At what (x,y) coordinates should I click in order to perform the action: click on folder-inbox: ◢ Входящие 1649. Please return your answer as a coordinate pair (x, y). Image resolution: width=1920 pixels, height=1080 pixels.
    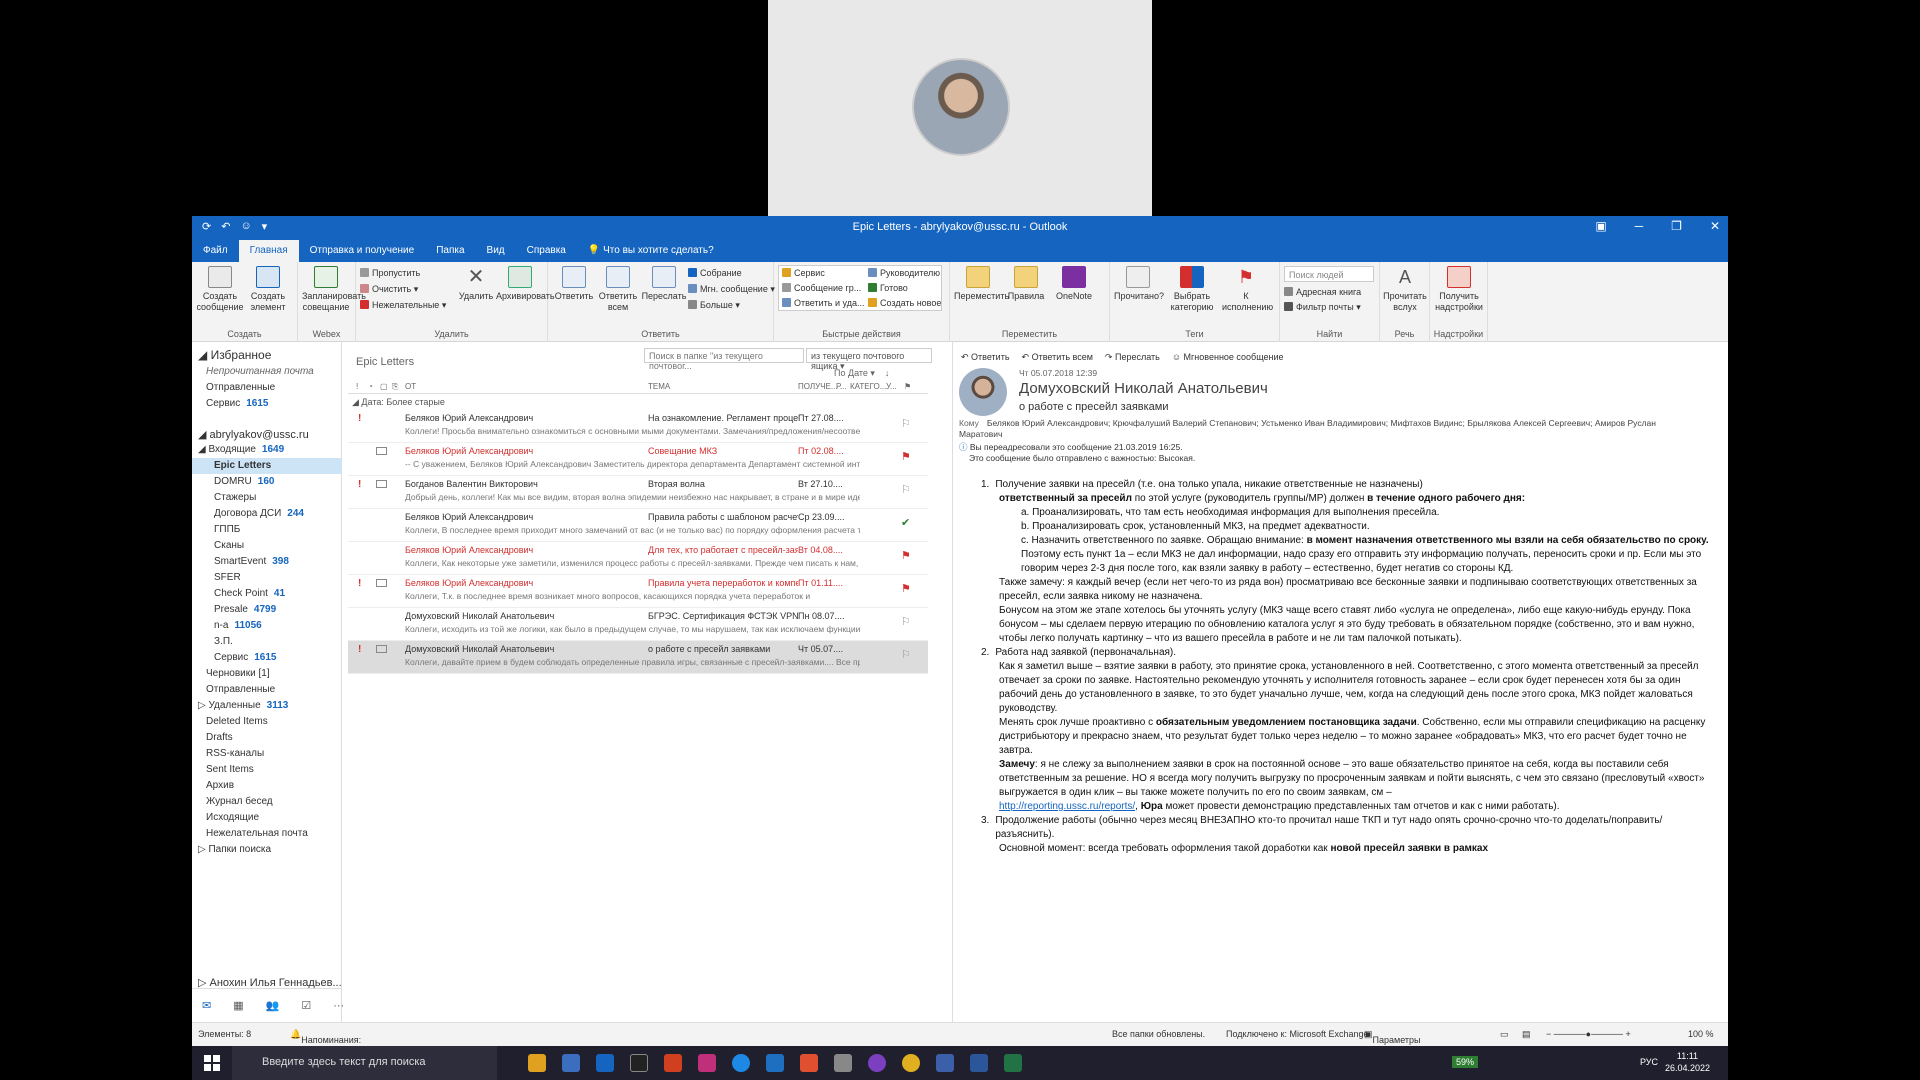
    Looking at the image, I should click on (273, 449).